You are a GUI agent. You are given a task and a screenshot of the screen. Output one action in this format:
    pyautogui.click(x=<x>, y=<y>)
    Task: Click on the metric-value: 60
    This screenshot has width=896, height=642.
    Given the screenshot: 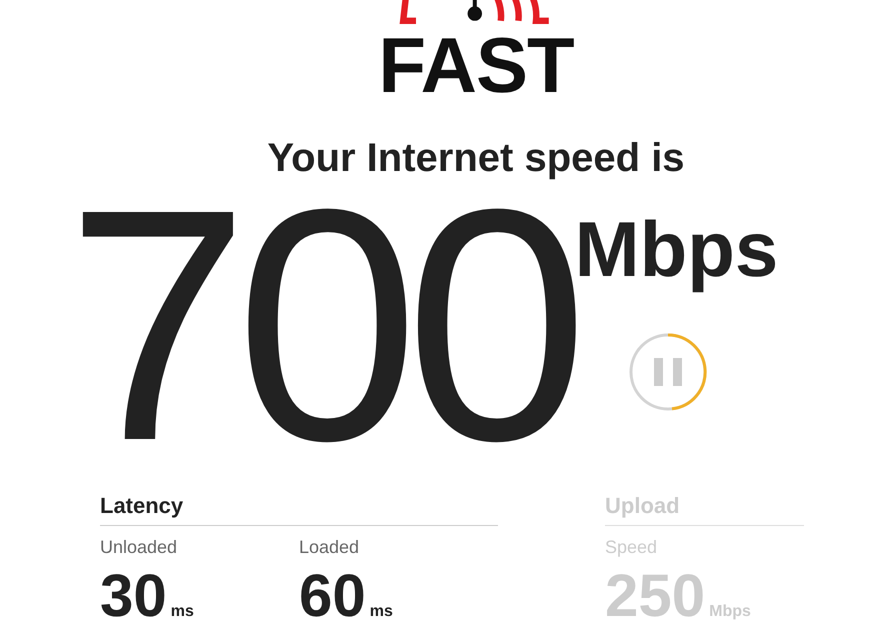 What is the action you would take?
    pyautogui.click(x=332, y=596)
    